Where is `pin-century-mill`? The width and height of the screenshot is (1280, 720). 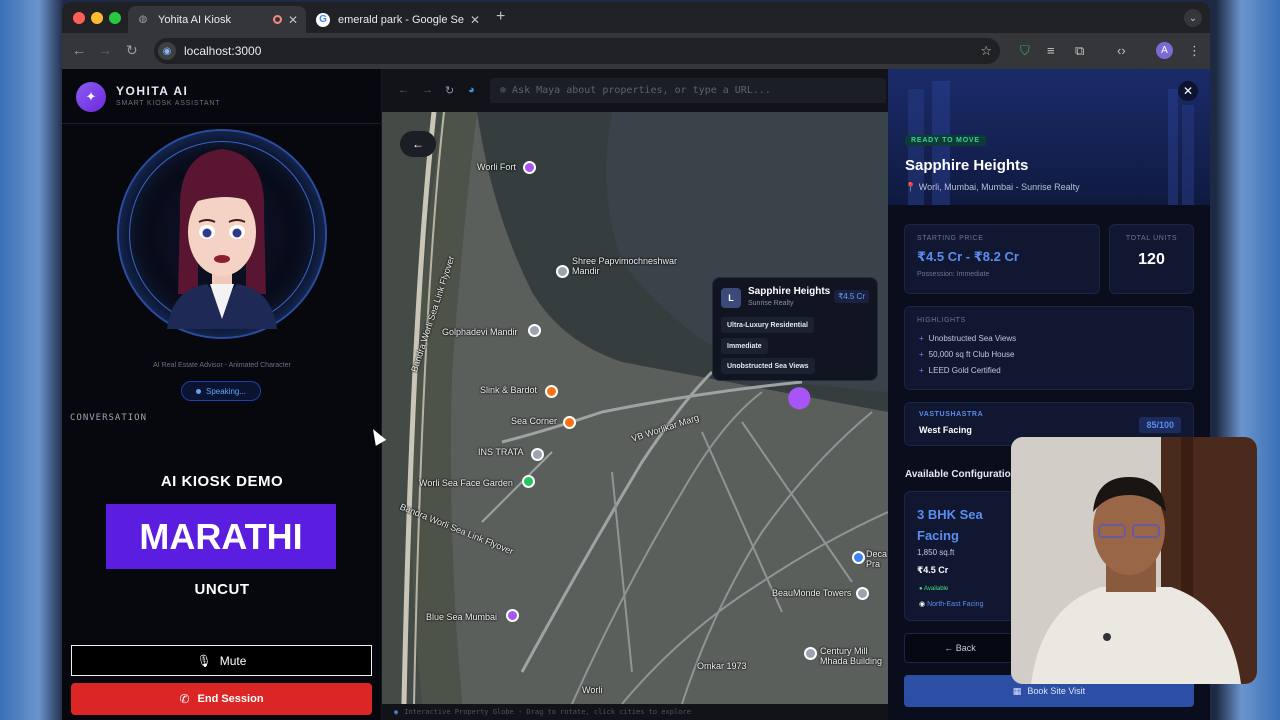 pin-century-mill is located at coordinates (810, 653).